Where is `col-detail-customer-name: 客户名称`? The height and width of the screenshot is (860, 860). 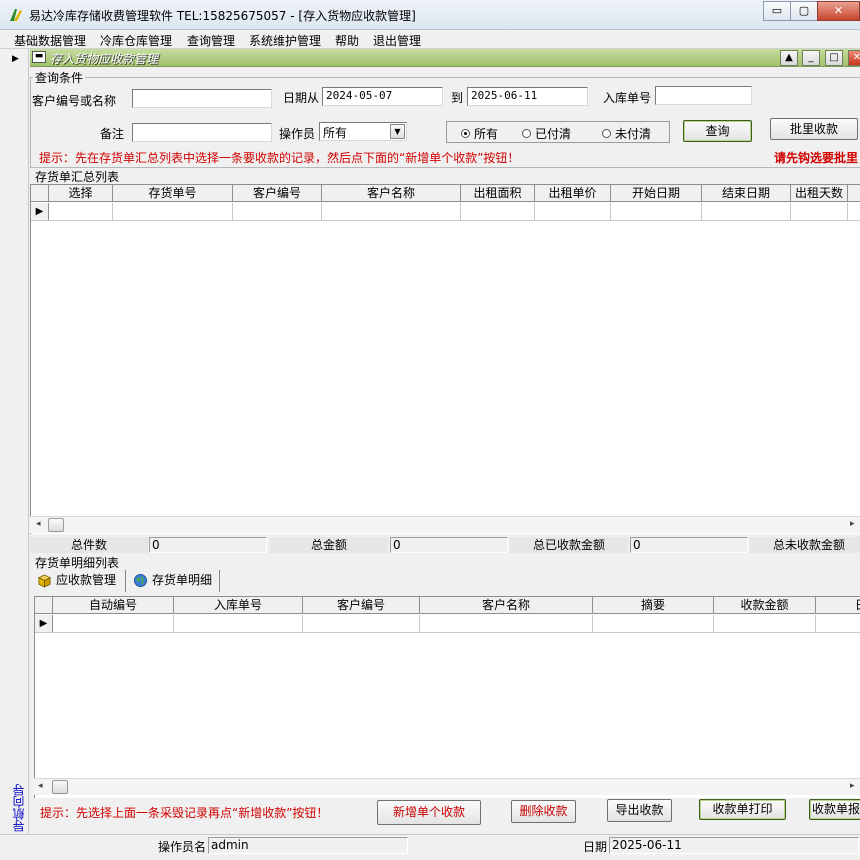 col-detail-customer-name: 客户名称 is located at coordinates (506, 605).